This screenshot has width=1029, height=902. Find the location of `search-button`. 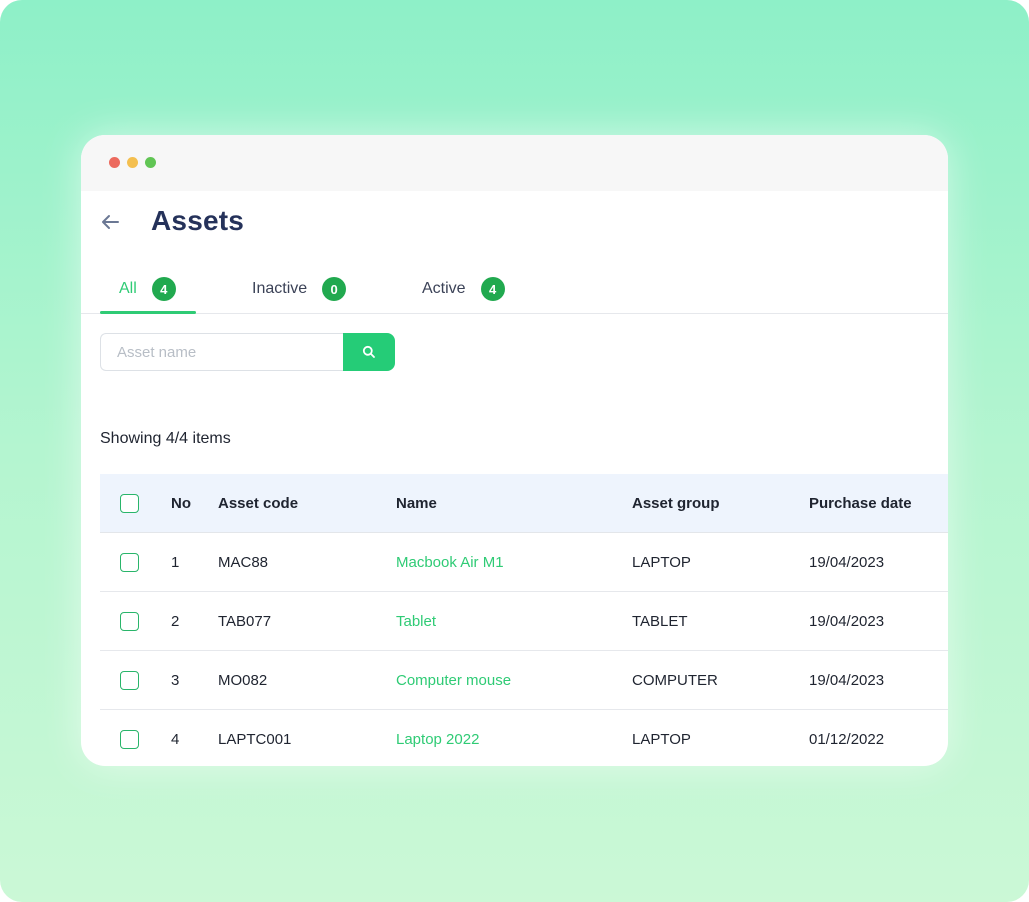

search-button is located at coordinates (369, 352).